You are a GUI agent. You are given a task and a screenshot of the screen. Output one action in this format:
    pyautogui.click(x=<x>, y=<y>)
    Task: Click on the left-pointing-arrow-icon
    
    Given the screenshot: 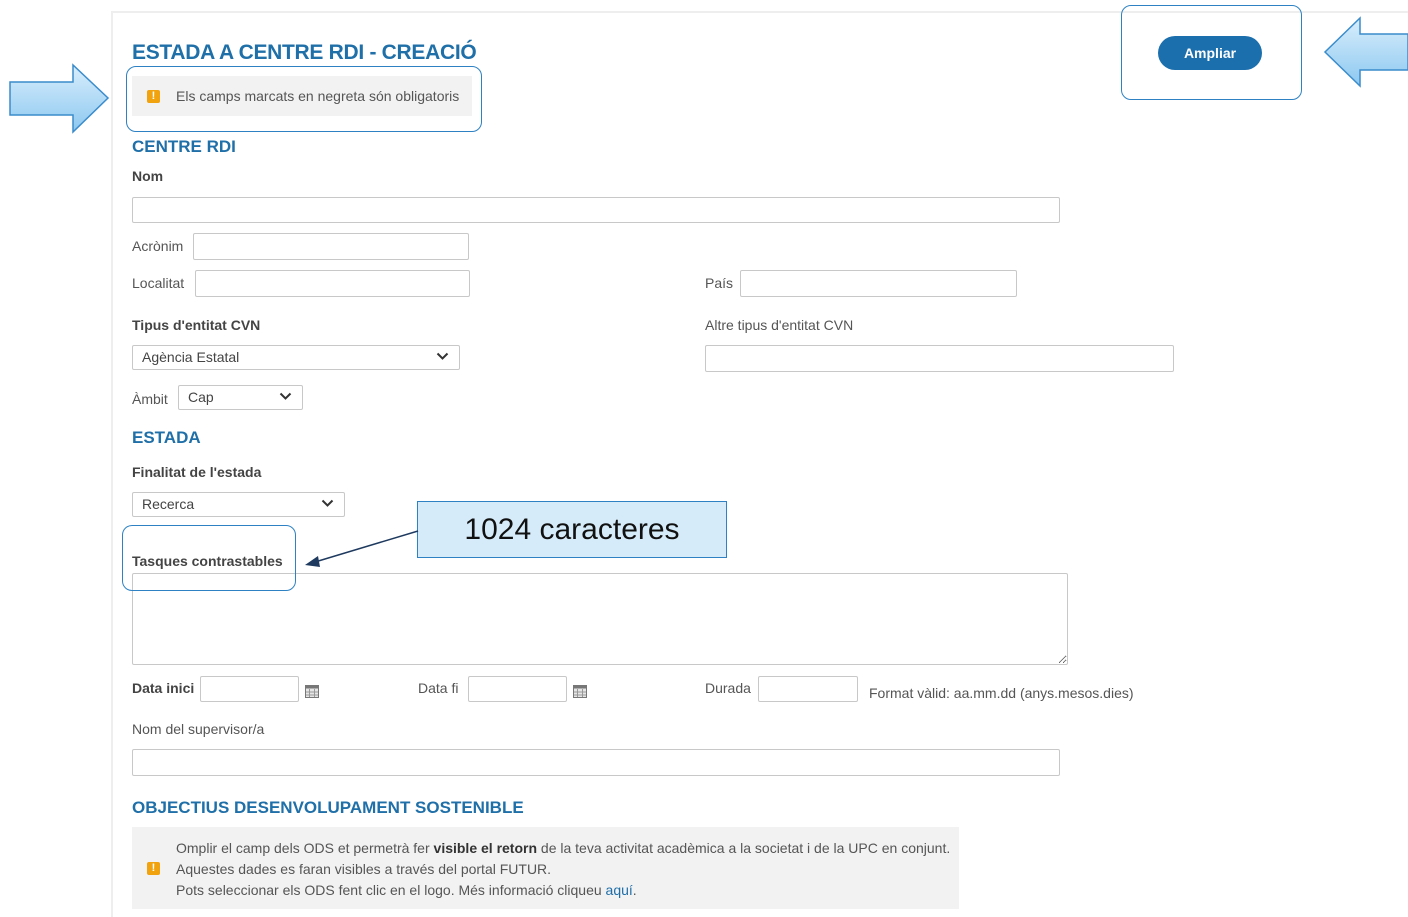 What is the action you would take?
    pyautogui.click(x=1365, y=52)
    